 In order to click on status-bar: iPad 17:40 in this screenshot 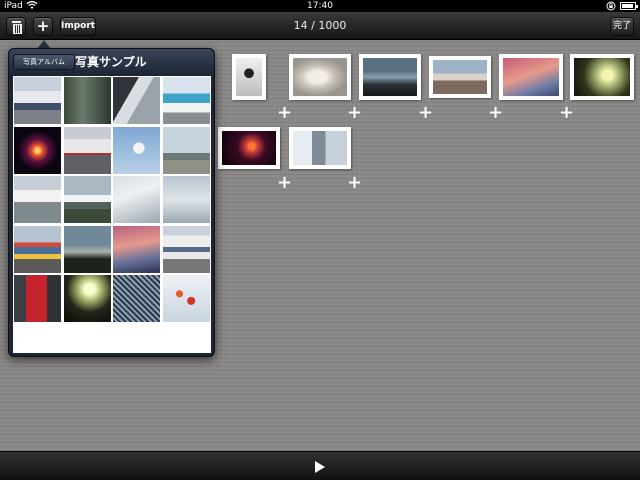, I will do `click(320, 6)`.